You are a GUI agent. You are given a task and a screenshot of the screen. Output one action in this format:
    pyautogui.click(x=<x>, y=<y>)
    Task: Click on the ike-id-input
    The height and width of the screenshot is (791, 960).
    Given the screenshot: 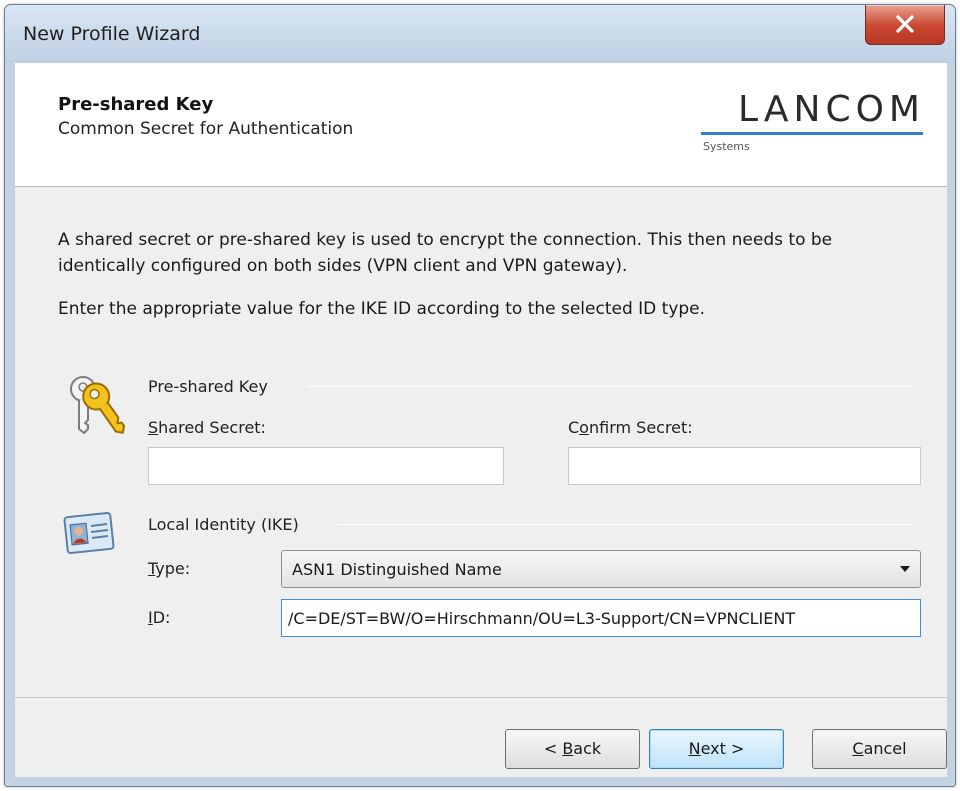 What is the action you would take?
    pyautogui.click(x=601, y=618)
    